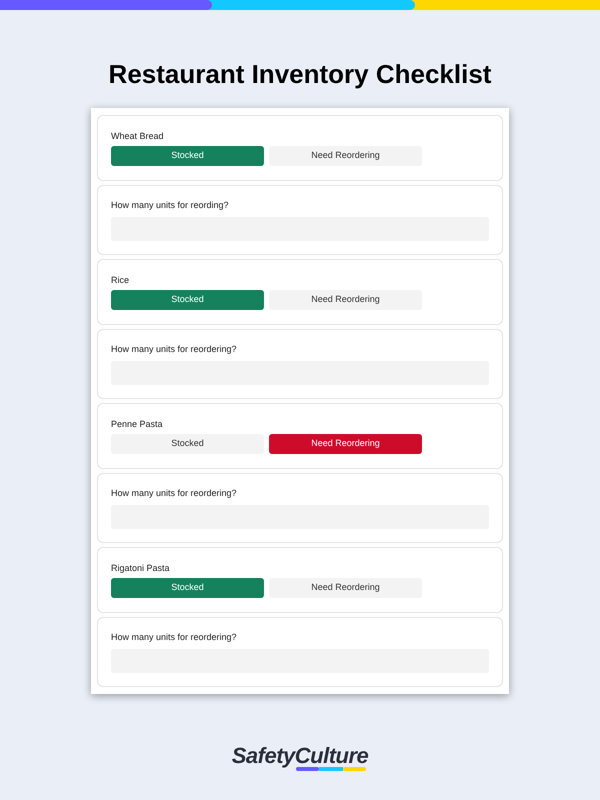  I want to click on brand-logo: SafetyCulture, so click(300, 756).